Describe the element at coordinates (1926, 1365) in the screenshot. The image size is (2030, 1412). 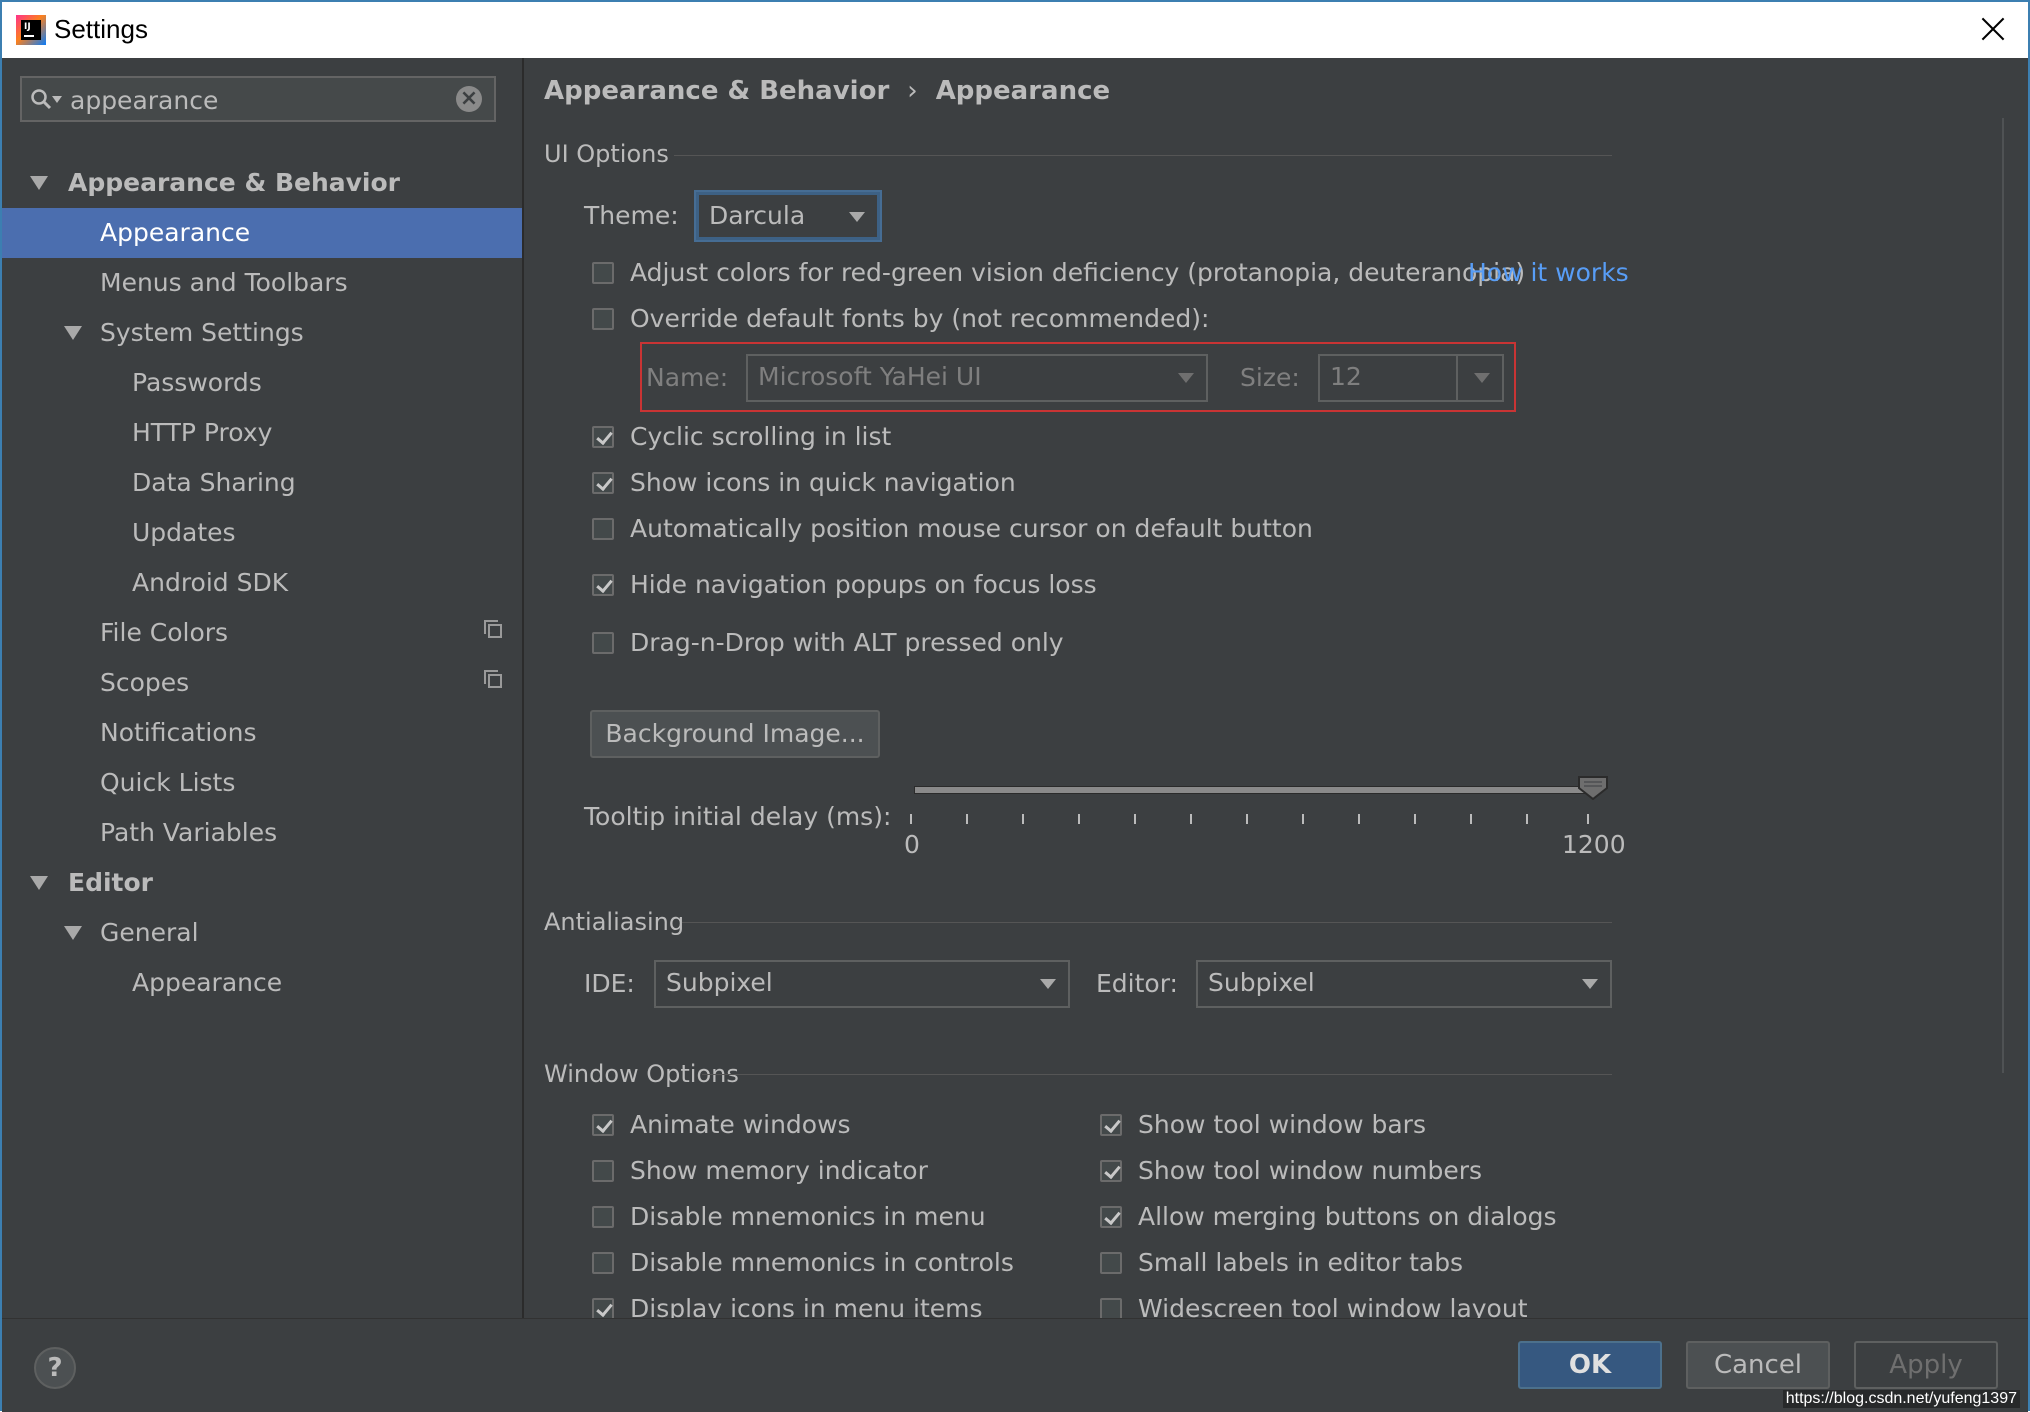
I see `apply-button: Apply` at that location.